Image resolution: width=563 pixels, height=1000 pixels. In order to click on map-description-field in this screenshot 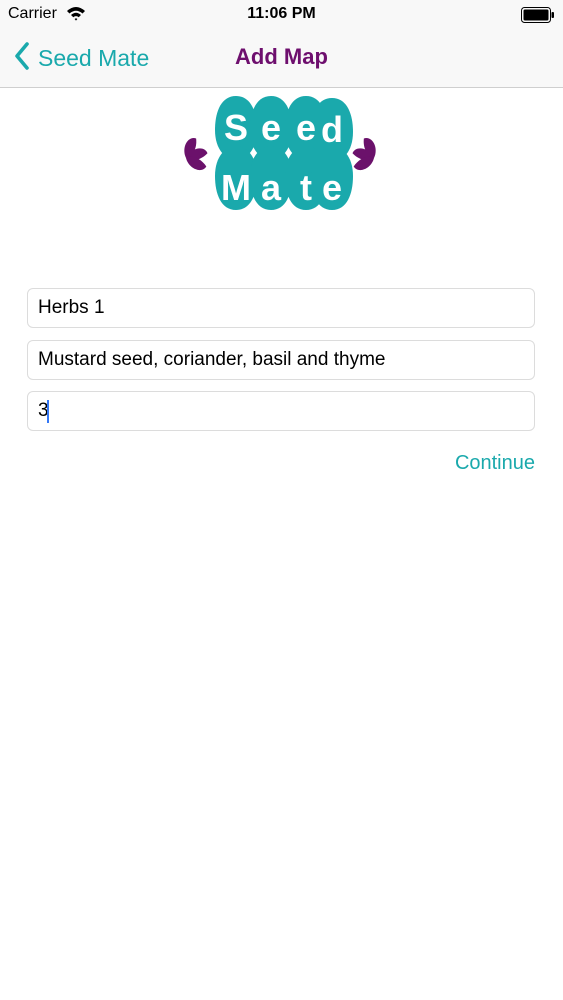, I will do `click(281, 360)`.